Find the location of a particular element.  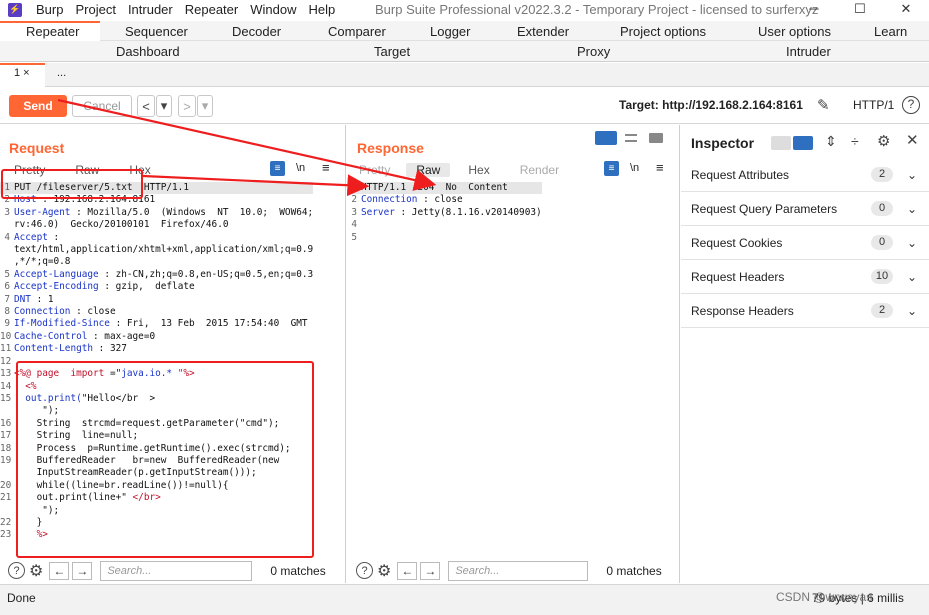

expand-all-icon: ⇕ is located at coordinates (831, 141).